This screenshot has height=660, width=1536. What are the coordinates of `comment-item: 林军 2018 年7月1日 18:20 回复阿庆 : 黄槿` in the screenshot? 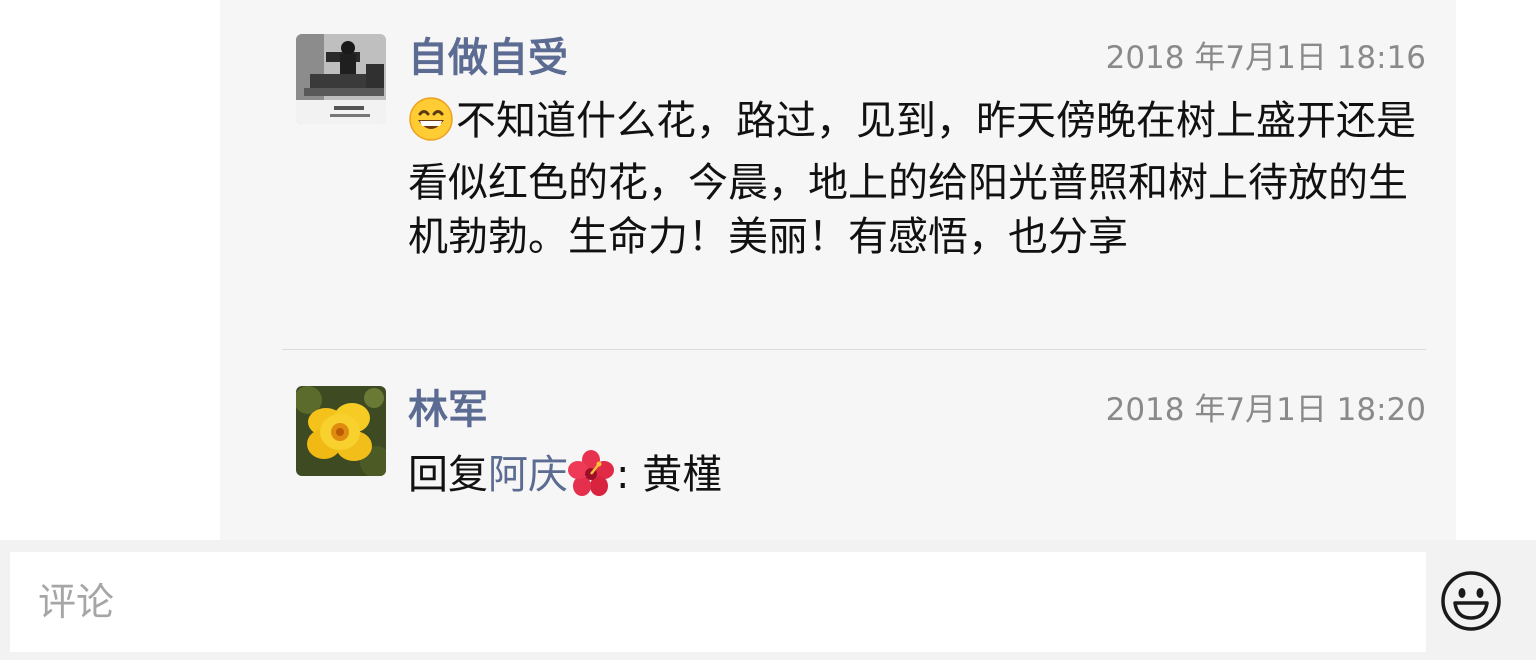 It's located at (861, 446).